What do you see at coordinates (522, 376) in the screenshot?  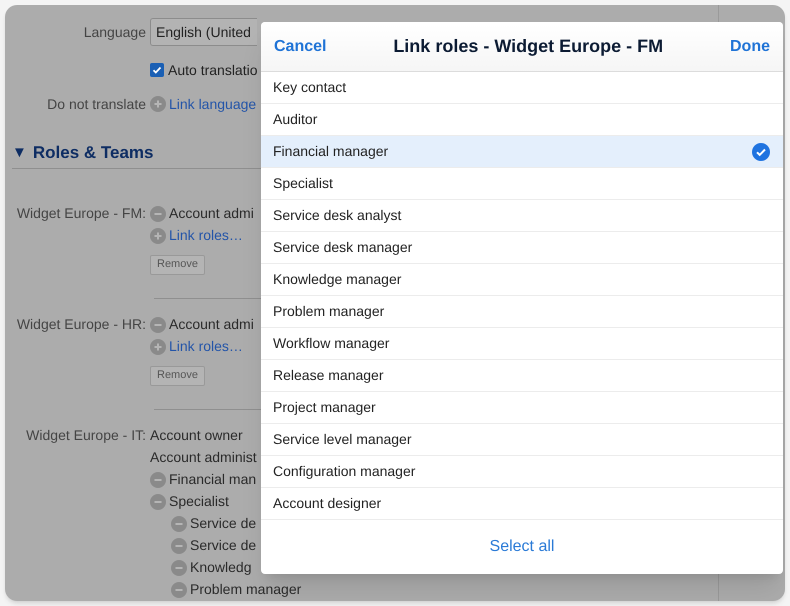 I see `role-option: Release manager` at bounding box center [522, 376].